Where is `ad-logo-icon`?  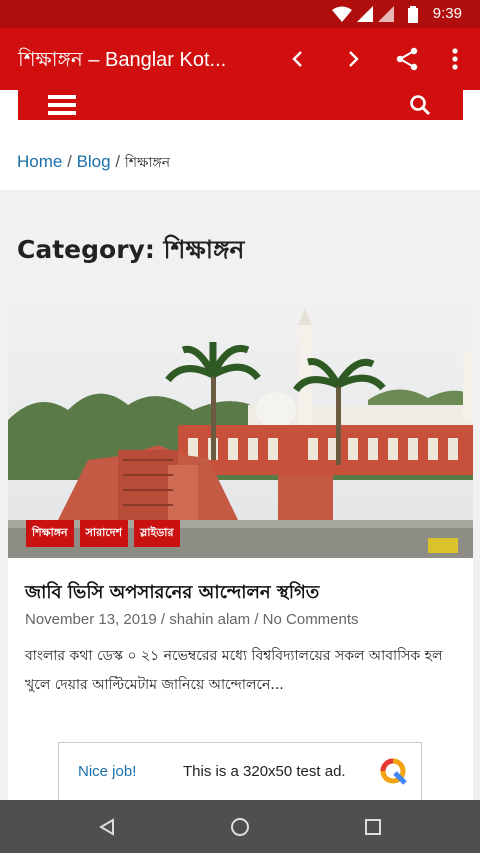
ad-logo-icon is located at coordinates (393, 771).